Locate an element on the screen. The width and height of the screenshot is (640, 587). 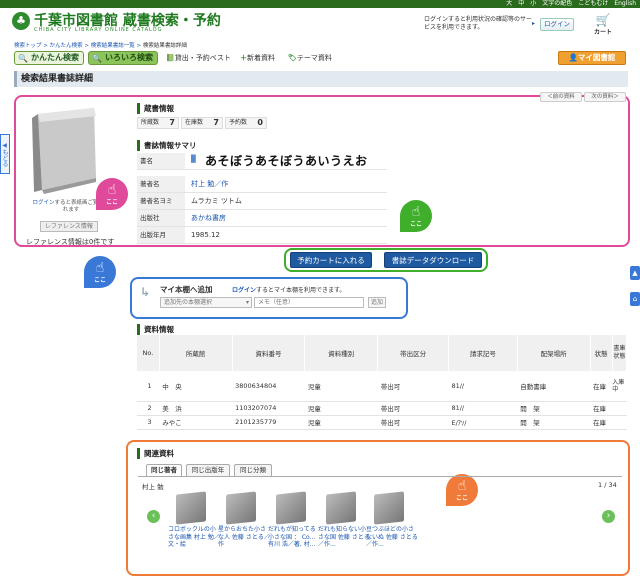
table-row: 1中 央 3800634804 児童 帯出可 81//自動書庫 在庫 入庫中 is located at coordinates (382, 386).